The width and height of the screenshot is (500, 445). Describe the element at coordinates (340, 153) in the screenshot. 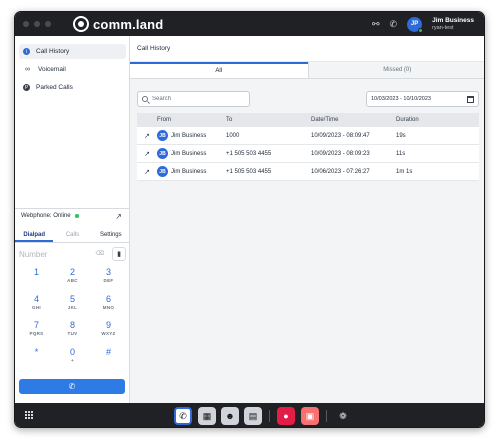

I see `datetime-cell: 10/09/2023 - 08:09:23` at that location.